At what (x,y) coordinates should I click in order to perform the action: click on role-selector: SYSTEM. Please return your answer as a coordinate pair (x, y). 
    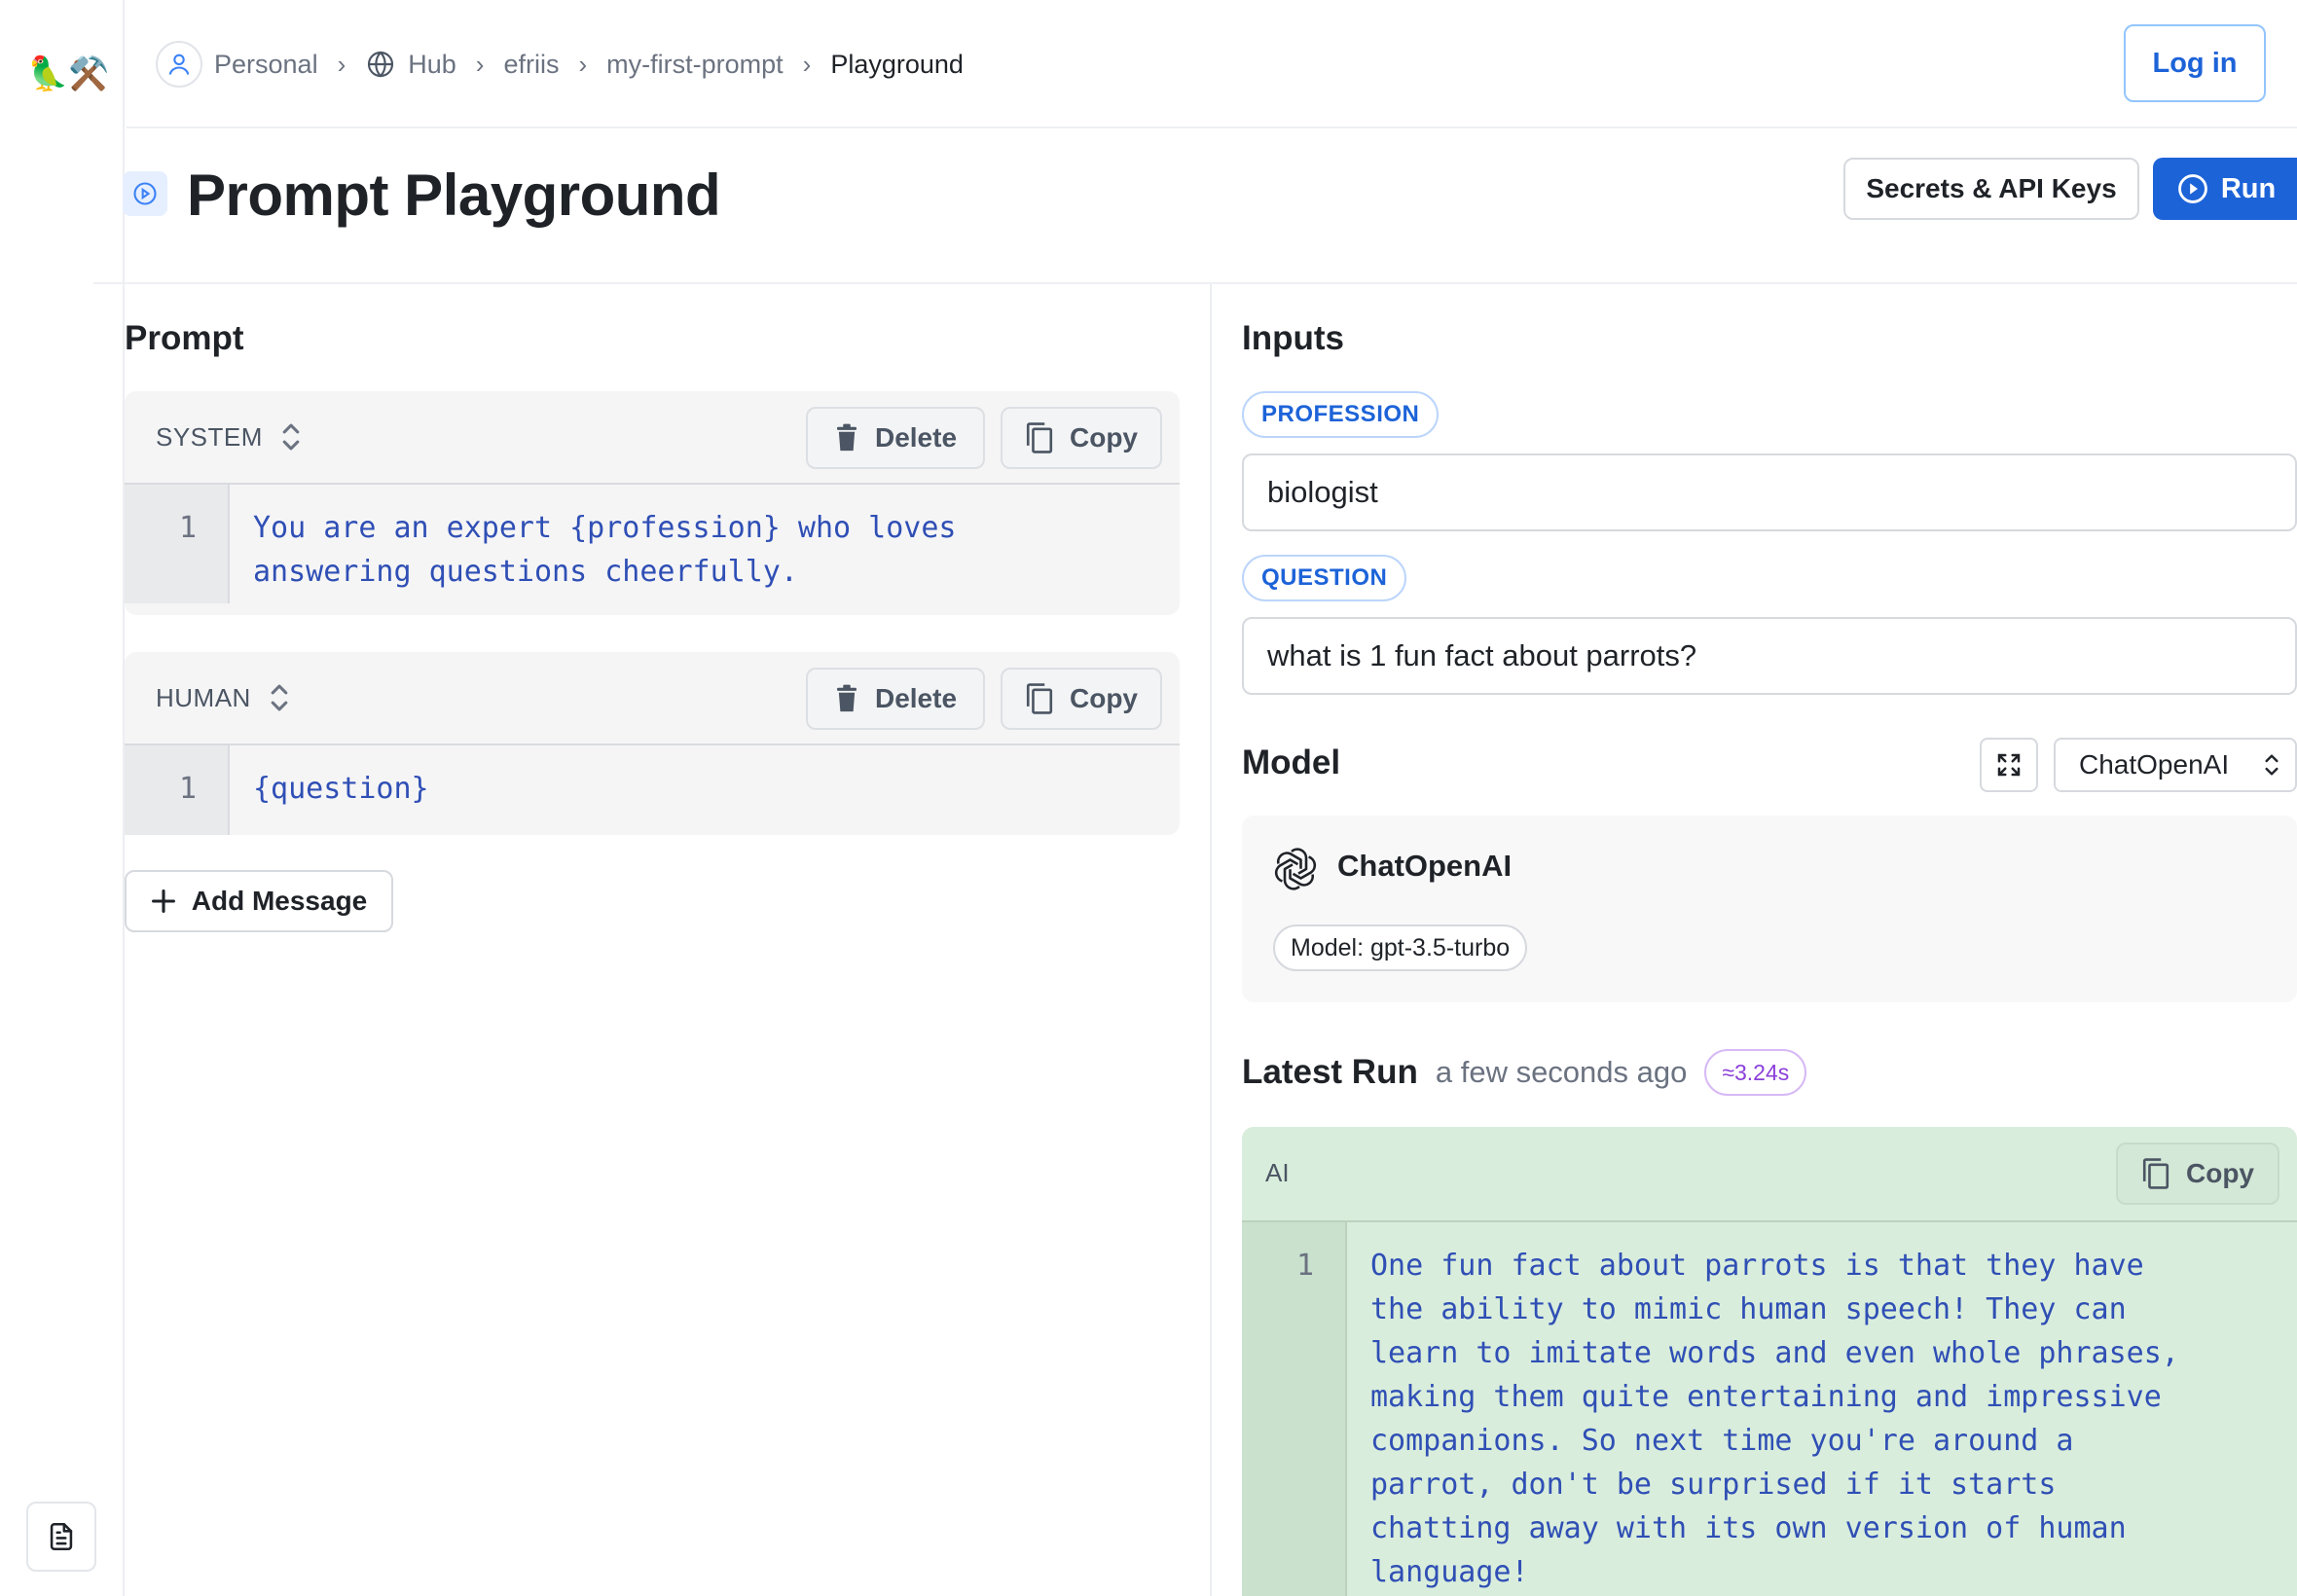
    Looking at the image, I should click on (229, 436).